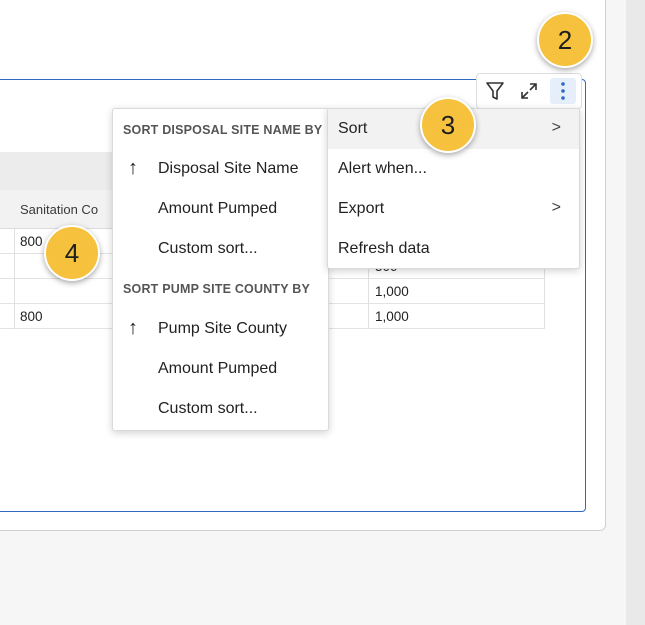 The height and width of the screenshot is (625, 645). Describe the element at coordinates (217, 289) in the screenshot. I see `sort-section-title: SORT PUMP SITE COUNTY BY` at that location.